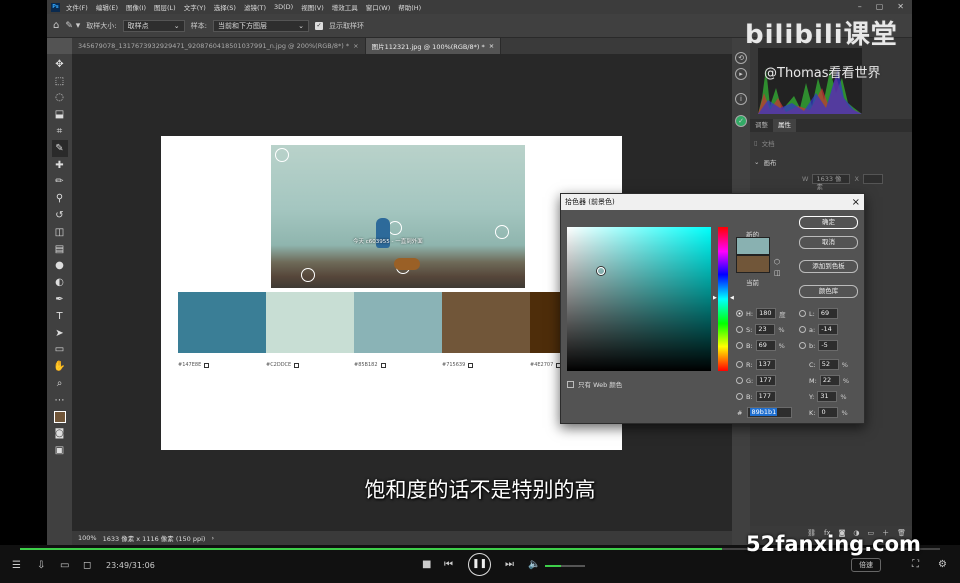 The image size is (960, 583). I want to click on hue-arrow-right-icon: ◀, so click(732, 298).